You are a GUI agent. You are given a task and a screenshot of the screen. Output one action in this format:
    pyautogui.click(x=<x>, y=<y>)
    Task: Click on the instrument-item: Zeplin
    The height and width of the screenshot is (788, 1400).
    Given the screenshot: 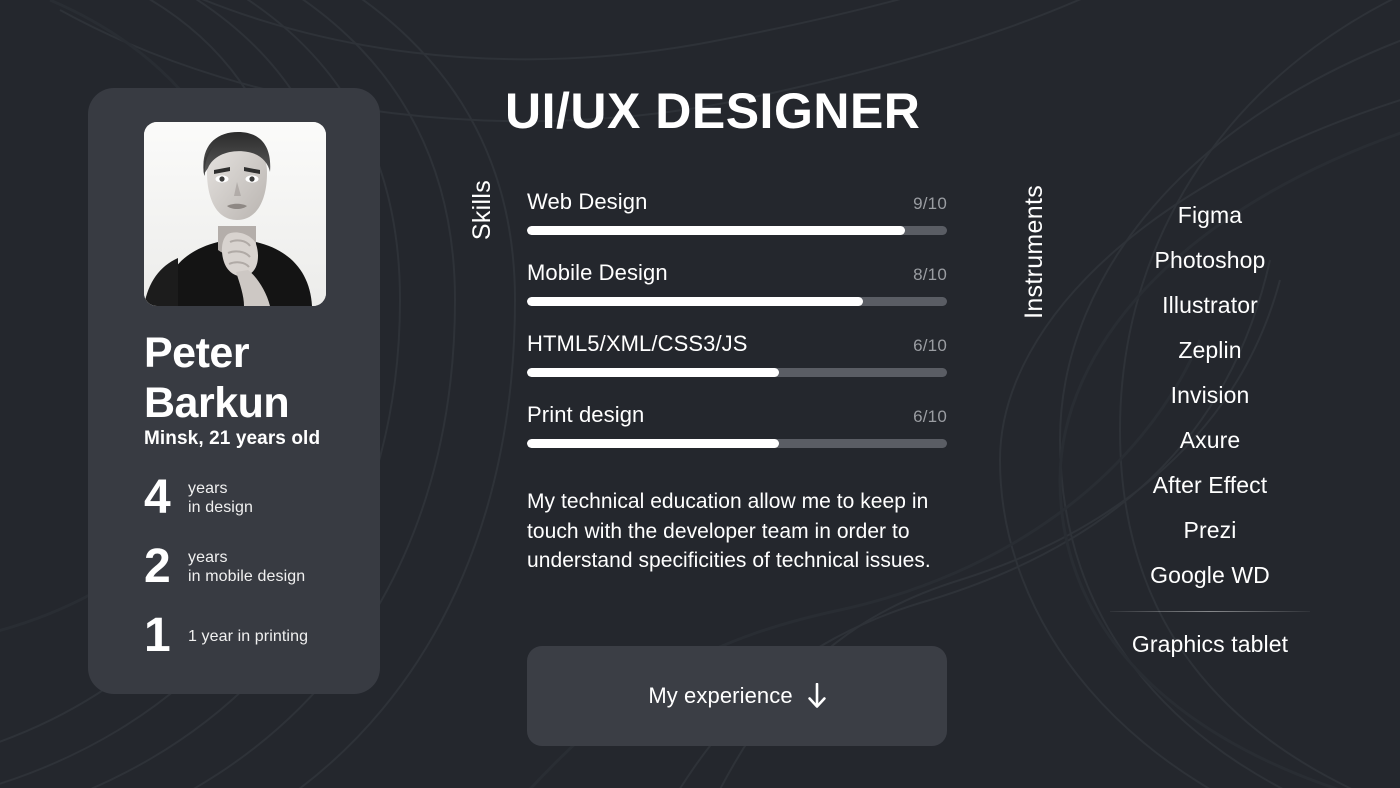 What is the action you would take?
    pyautogui.click(x=1210, y=350)
    